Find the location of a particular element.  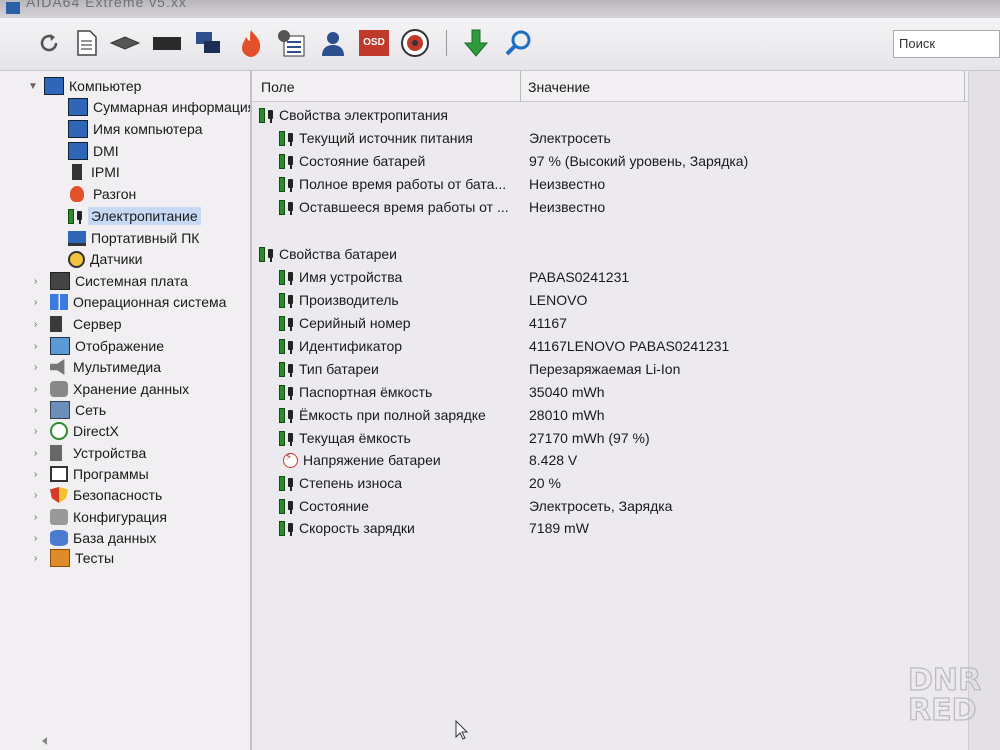

tree-item-config: › Конфигурация is located at coordinates (100, 517).